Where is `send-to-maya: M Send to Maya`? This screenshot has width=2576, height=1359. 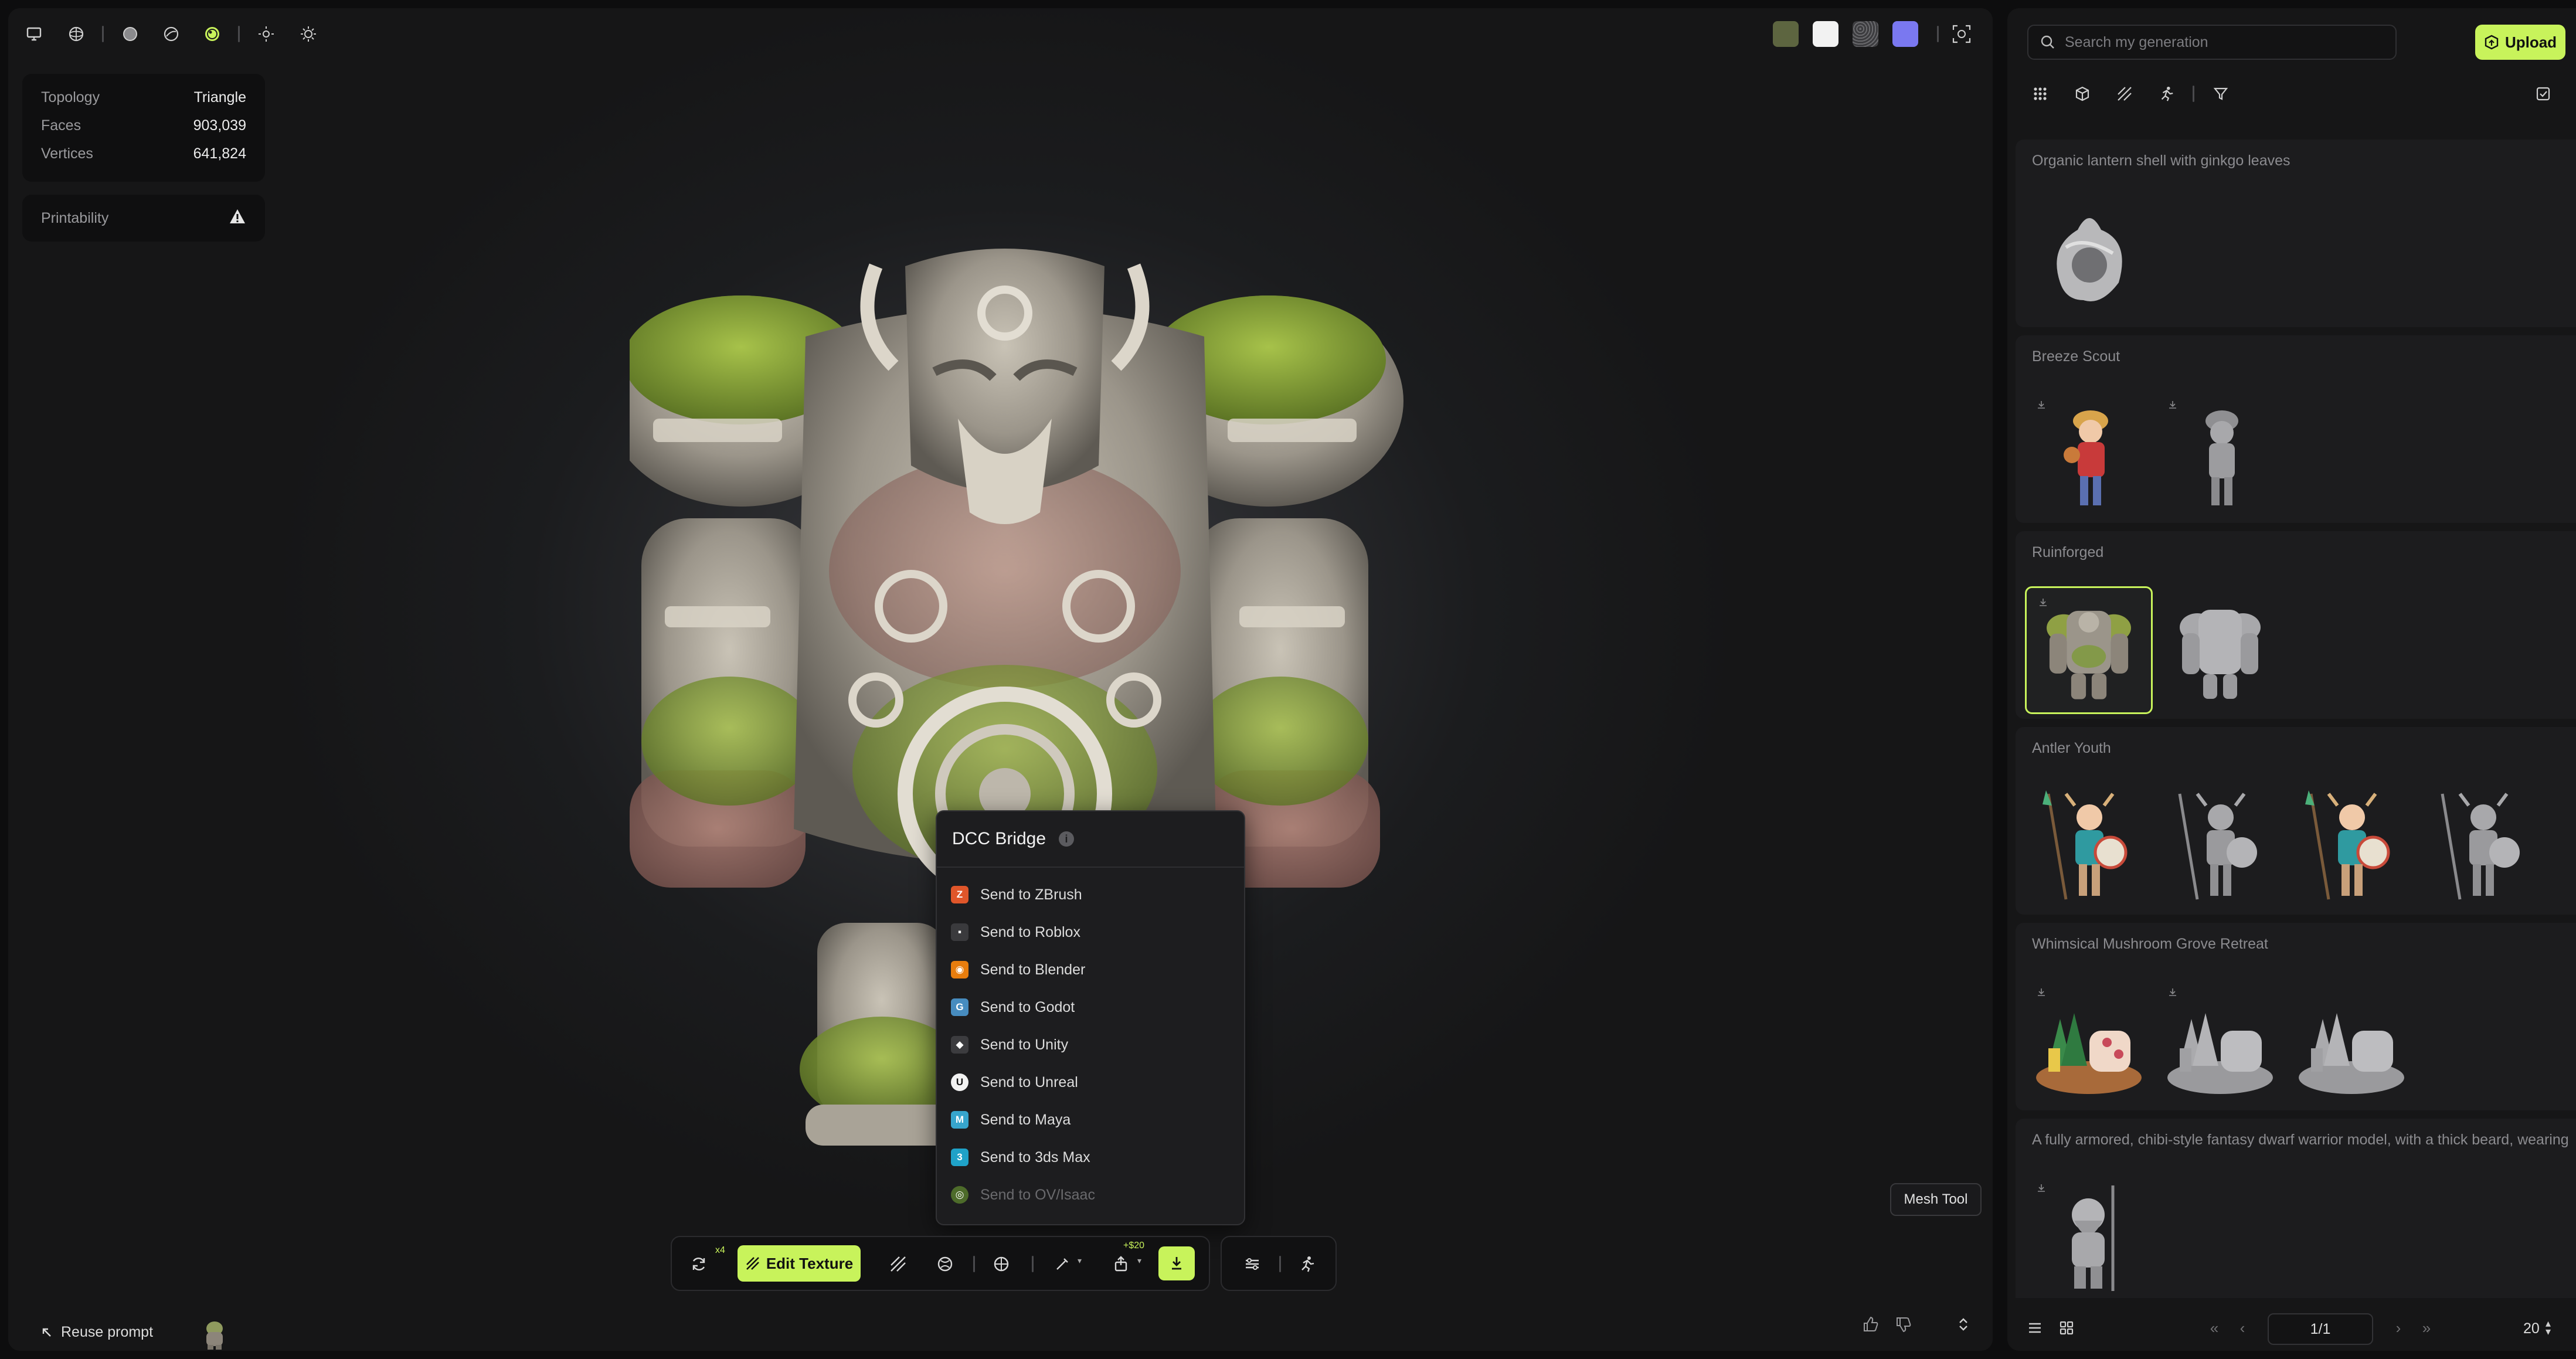 send-to-maya: M Send to Maya is located at coordinates (1090, 1120).